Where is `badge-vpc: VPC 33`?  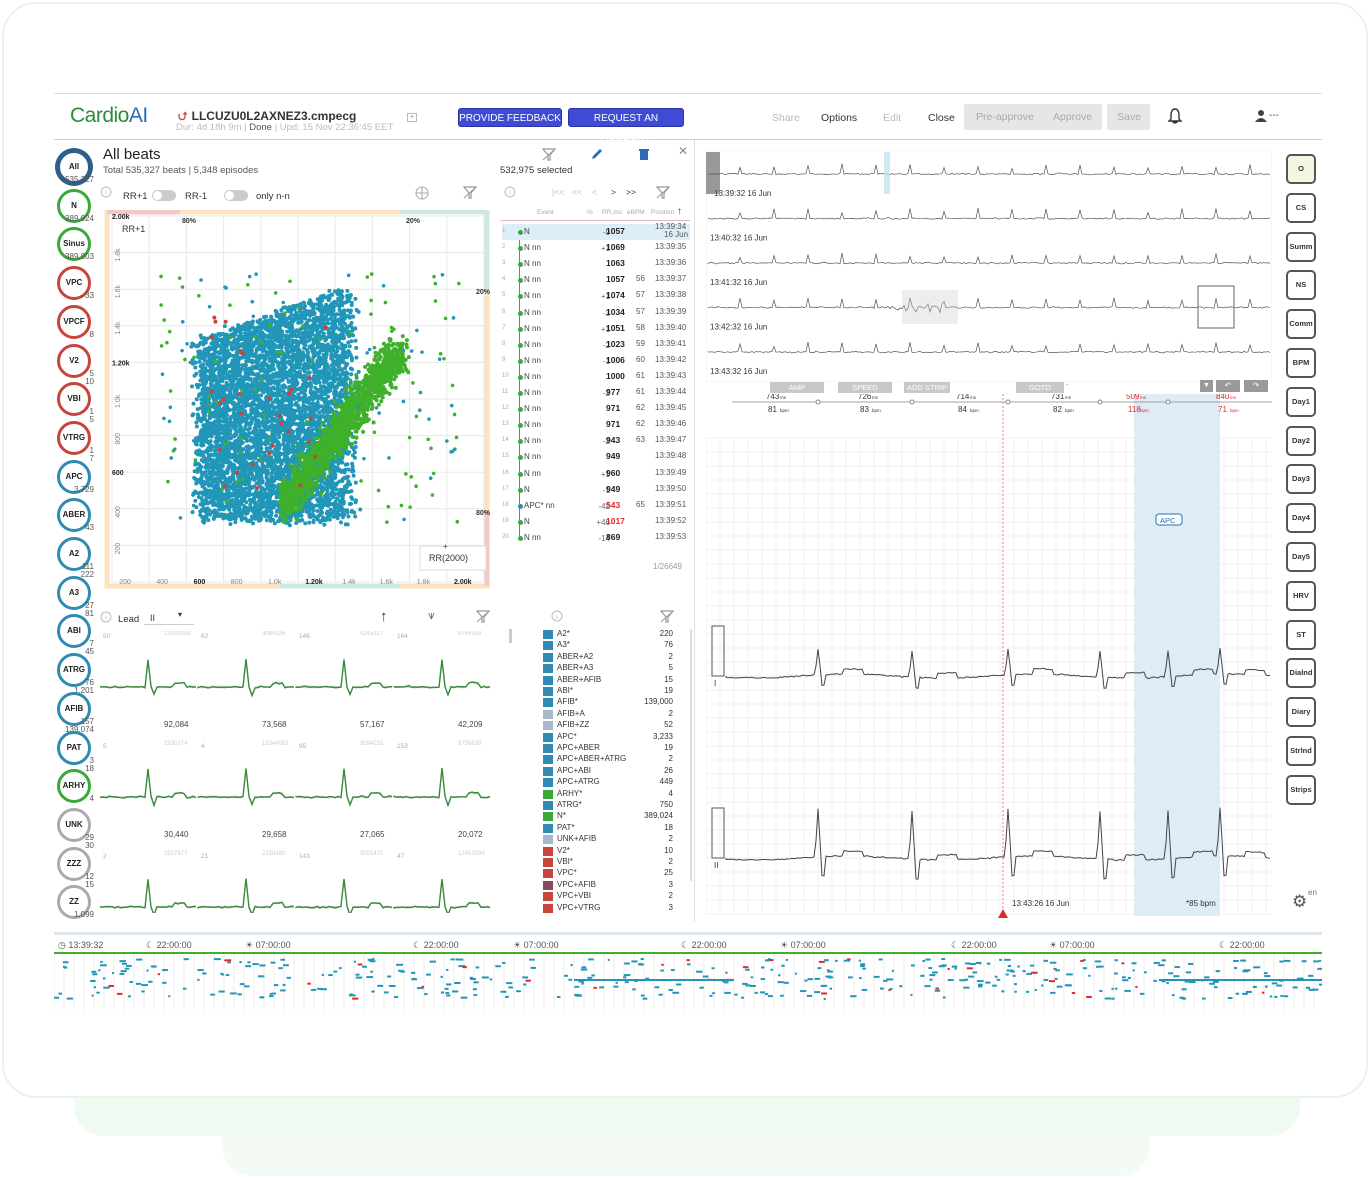 badge-vpc: VPC 33 is located at coordinates (75, 283).